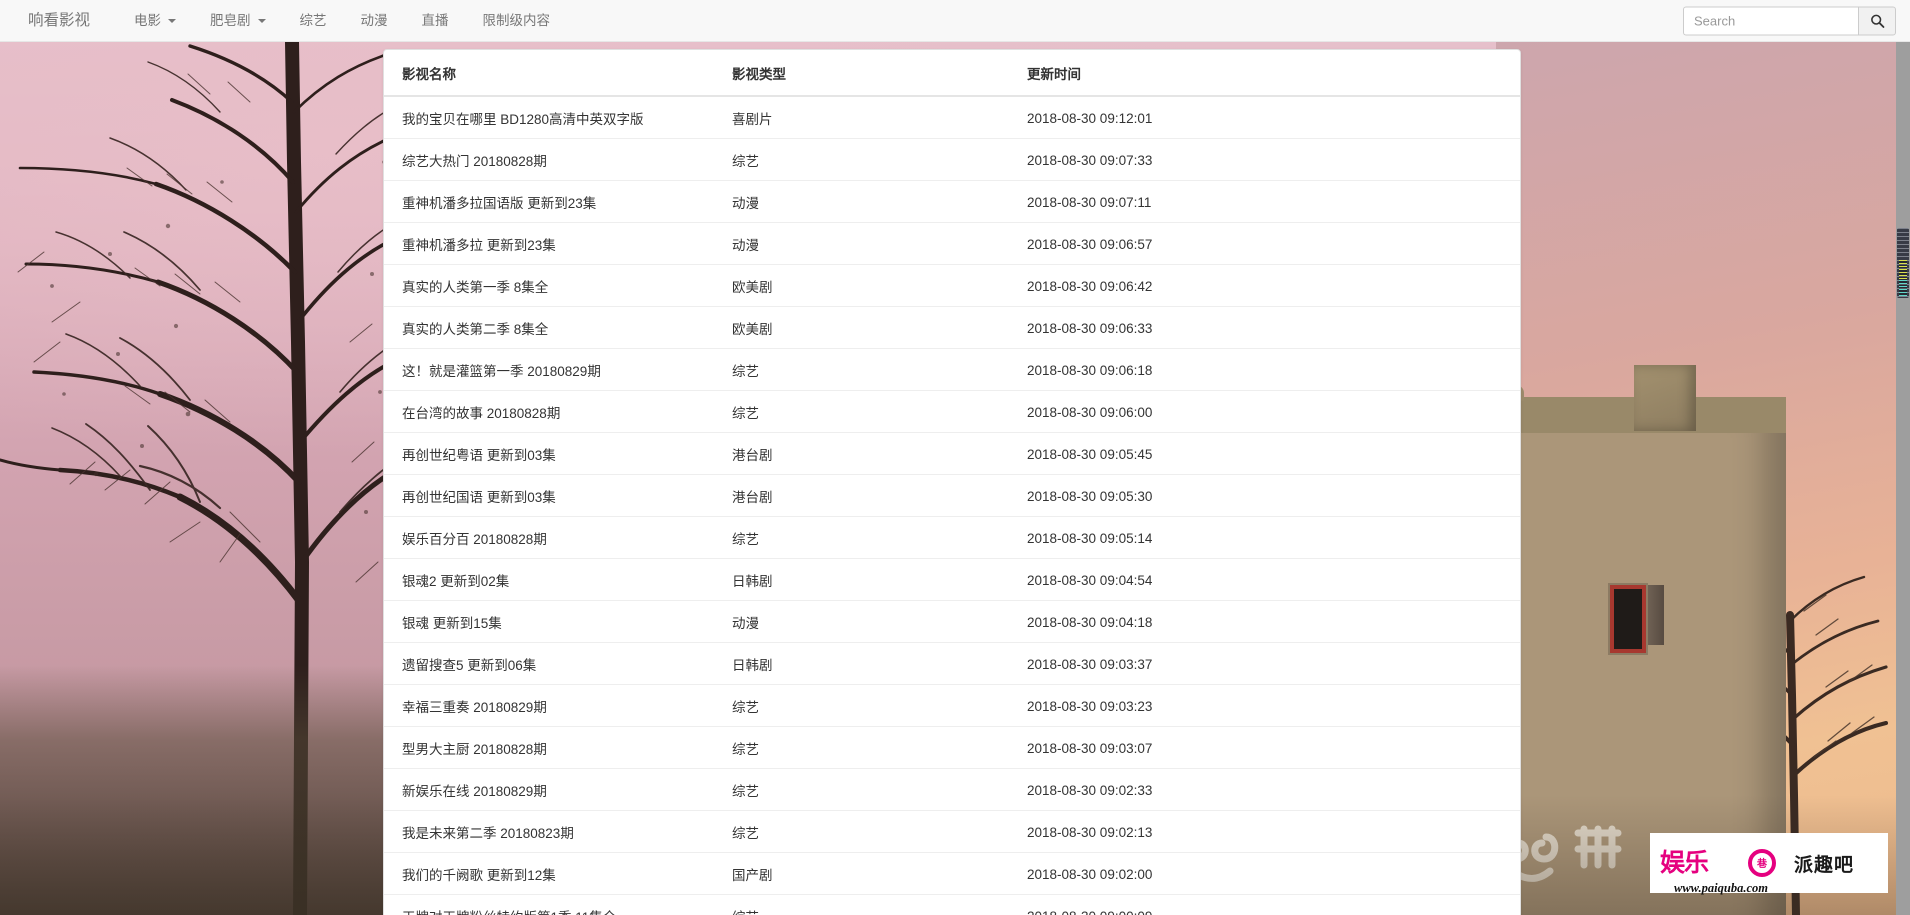  What do you see at coordinates (1684, 862) in the screenshot?
I see `watermark-logo-text: 娱乐` at bounding box center [1684, 862].